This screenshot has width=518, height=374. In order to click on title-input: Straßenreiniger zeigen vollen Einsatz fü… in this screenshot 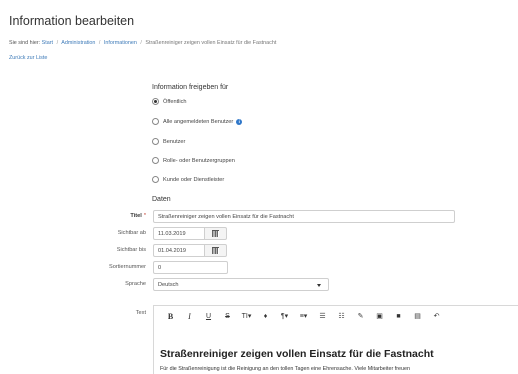, I will do `click(304, 216)`.